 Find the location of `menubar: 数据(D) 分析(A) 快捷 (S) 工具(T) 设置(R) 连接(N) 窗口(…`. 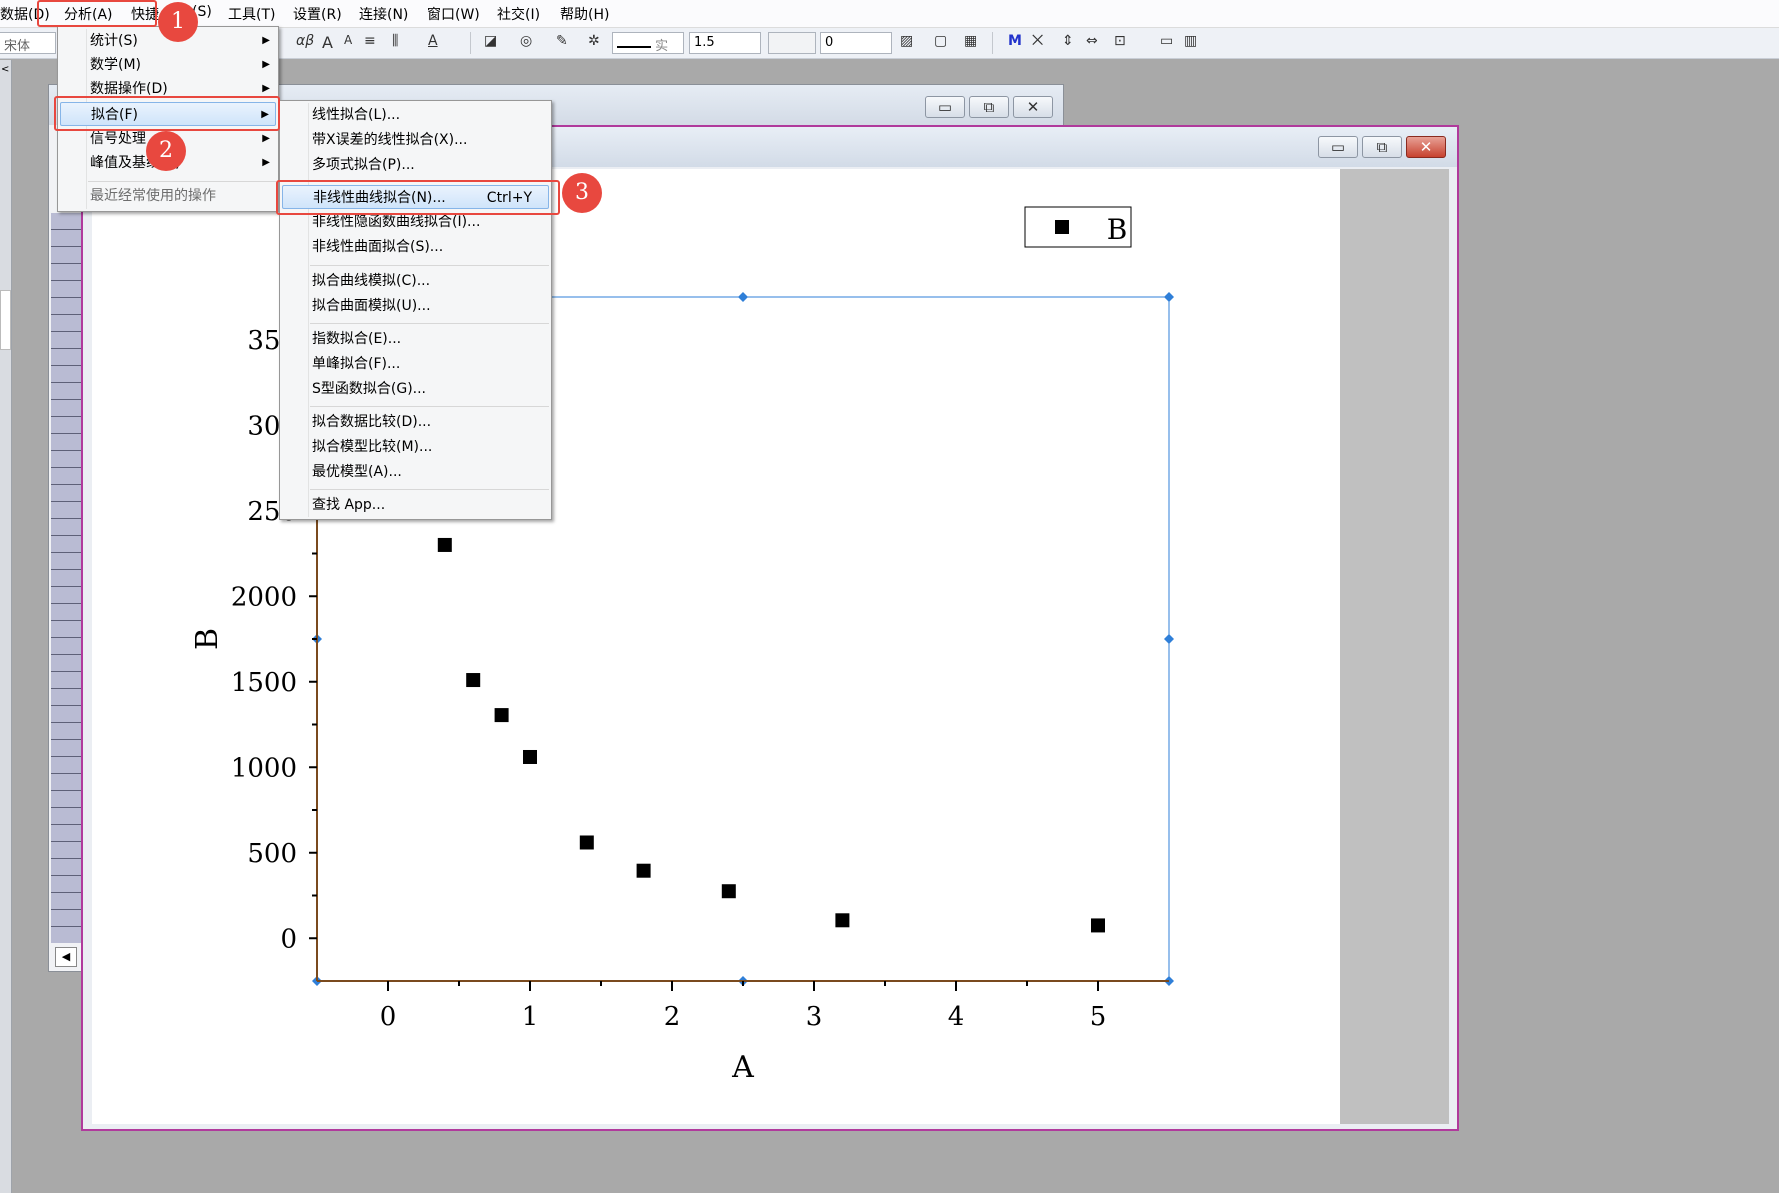

menubar: 数据(D) 分析(A) 快捷 (S) 工具(T) 设置(R) 连接(N) 窗口(… is located at coordinates (889, 14).